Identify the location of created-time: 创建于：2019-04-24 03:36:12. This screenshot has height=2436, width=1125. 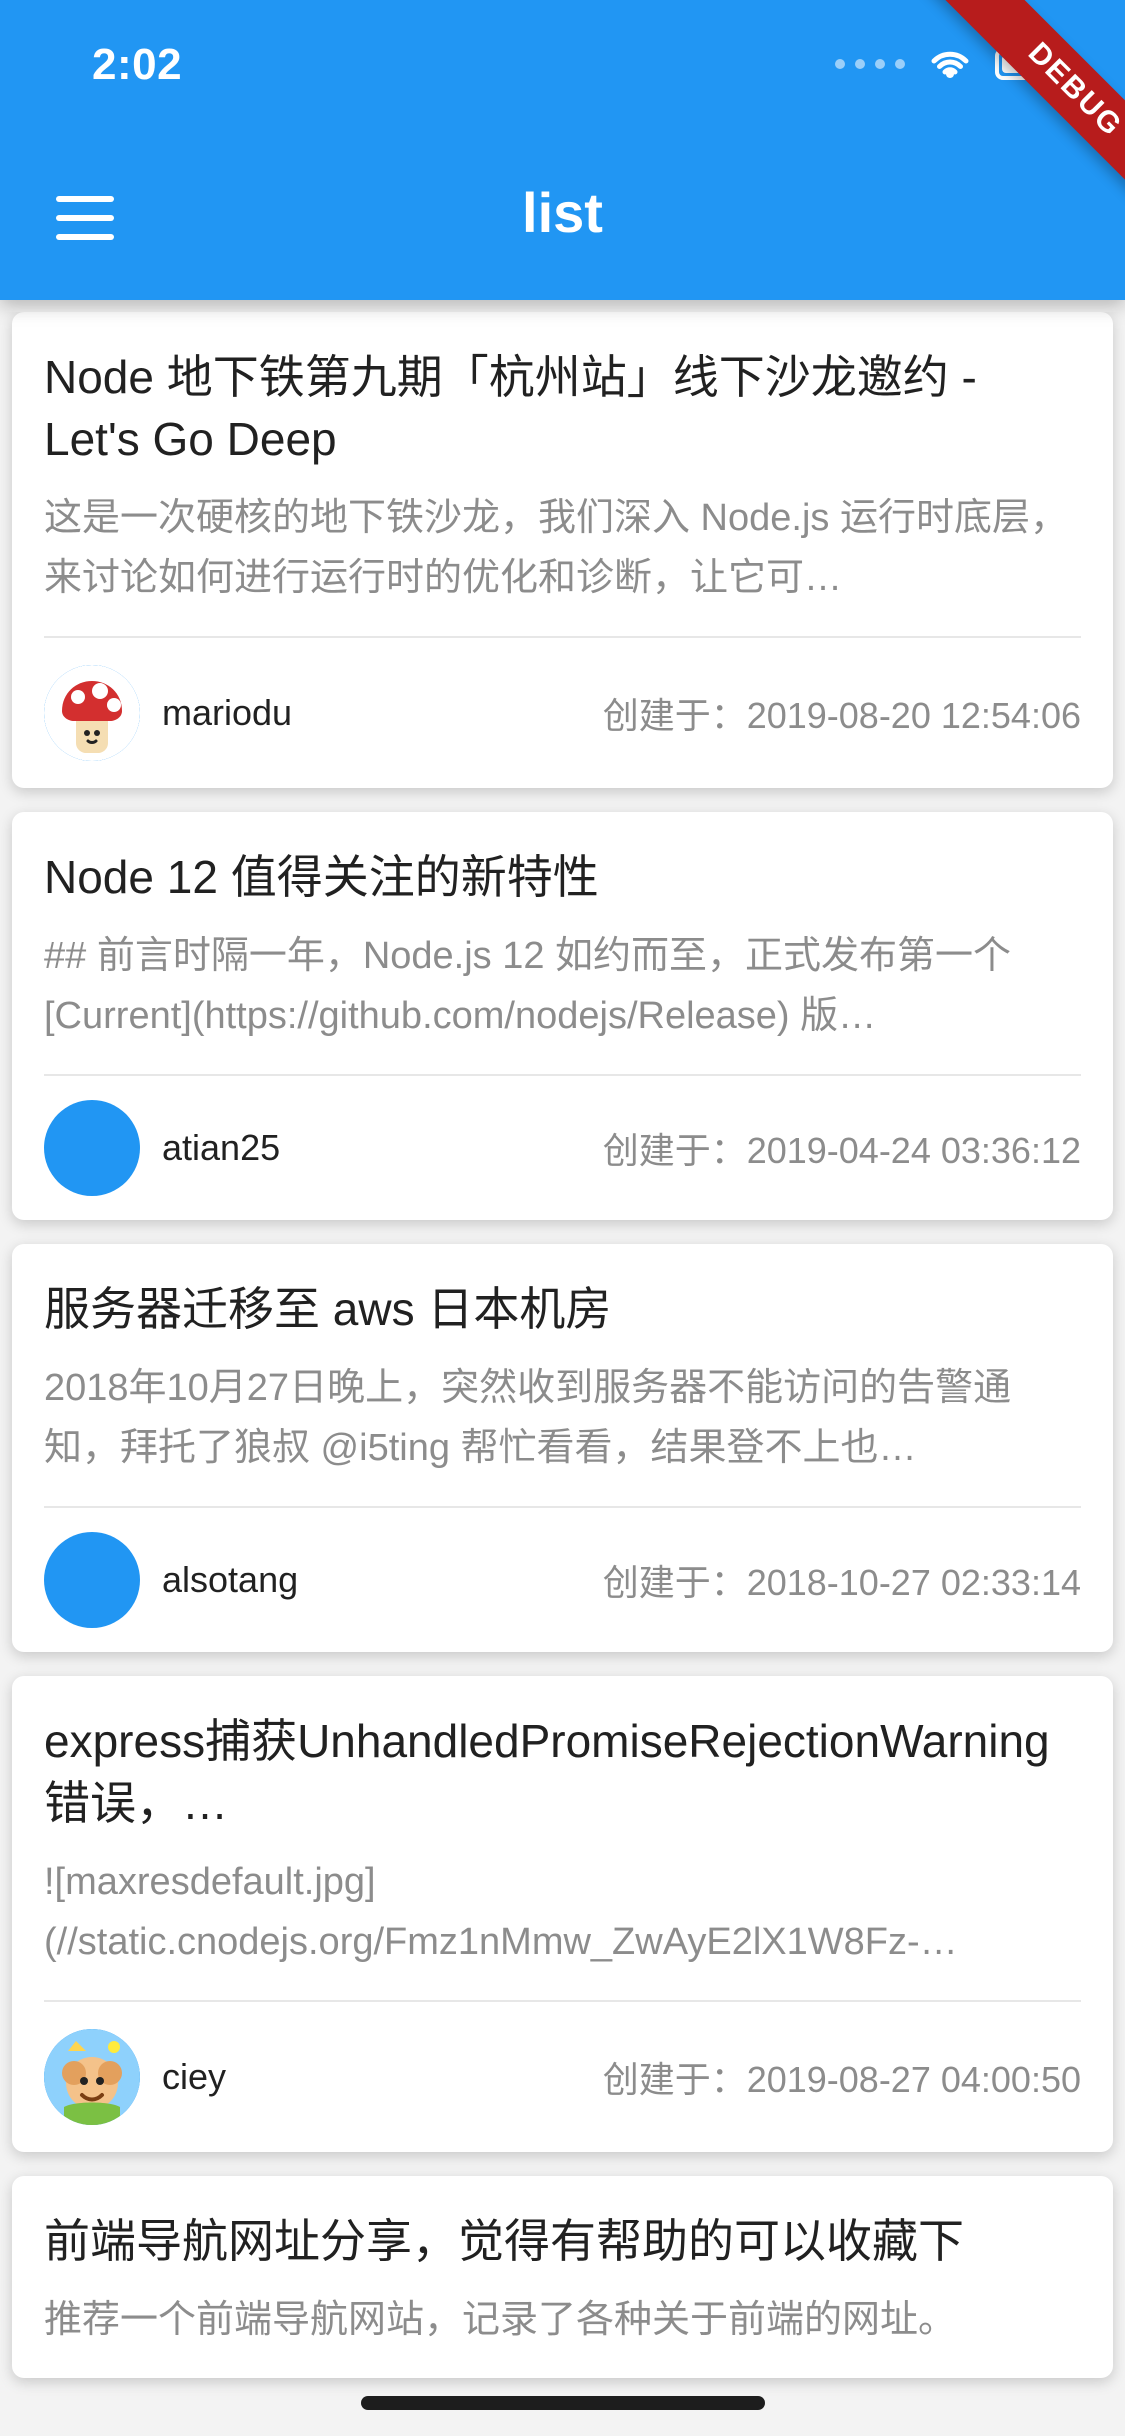
(841, 1150).